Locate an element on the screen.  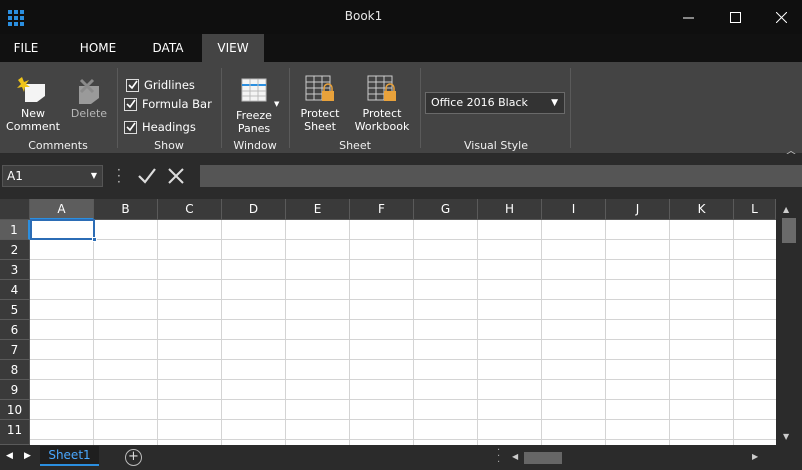
gridlines-checkbox: Gridlines is located at coordinates (160, 85).